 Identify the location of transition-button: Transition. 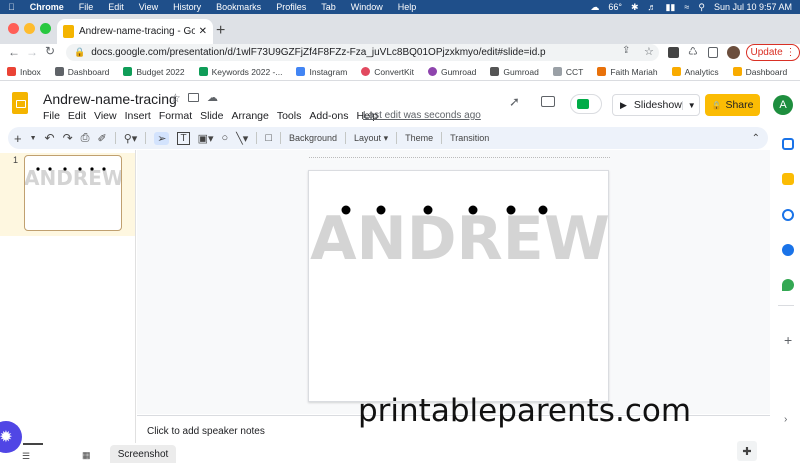
(469, 138).